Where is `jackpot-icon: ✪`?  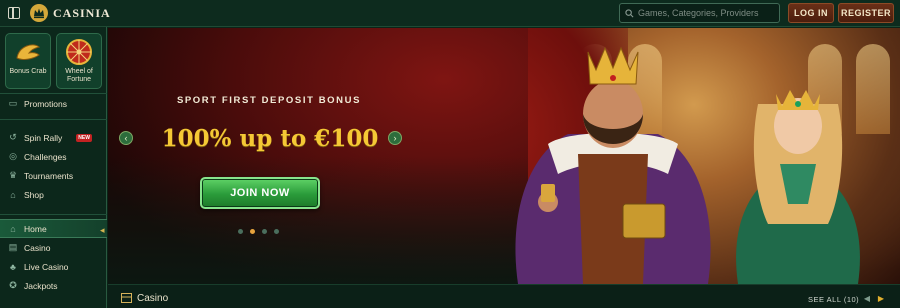
jackpot-icon: ✪ is located at coordinates (13, 285).